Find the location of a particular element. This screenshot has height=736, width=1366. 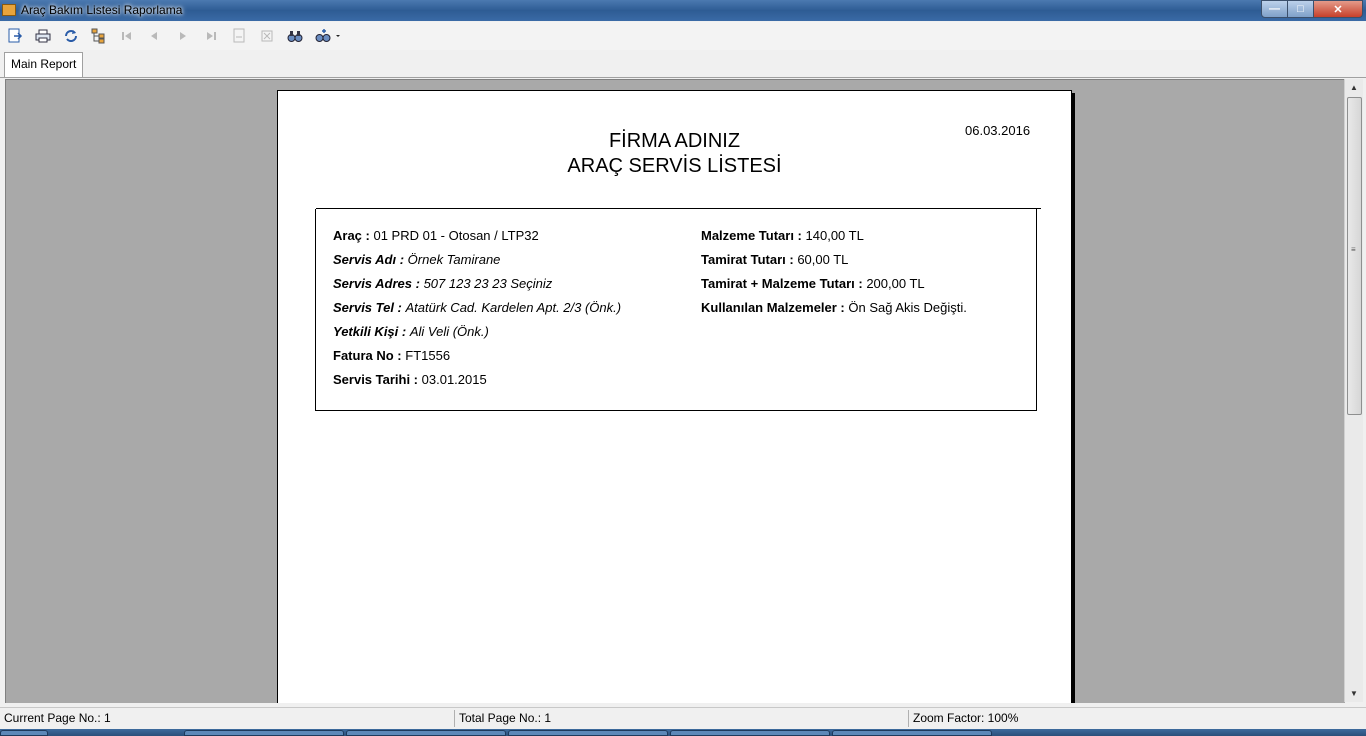

maximize-button: □ is located at coordinates (1300, 9).